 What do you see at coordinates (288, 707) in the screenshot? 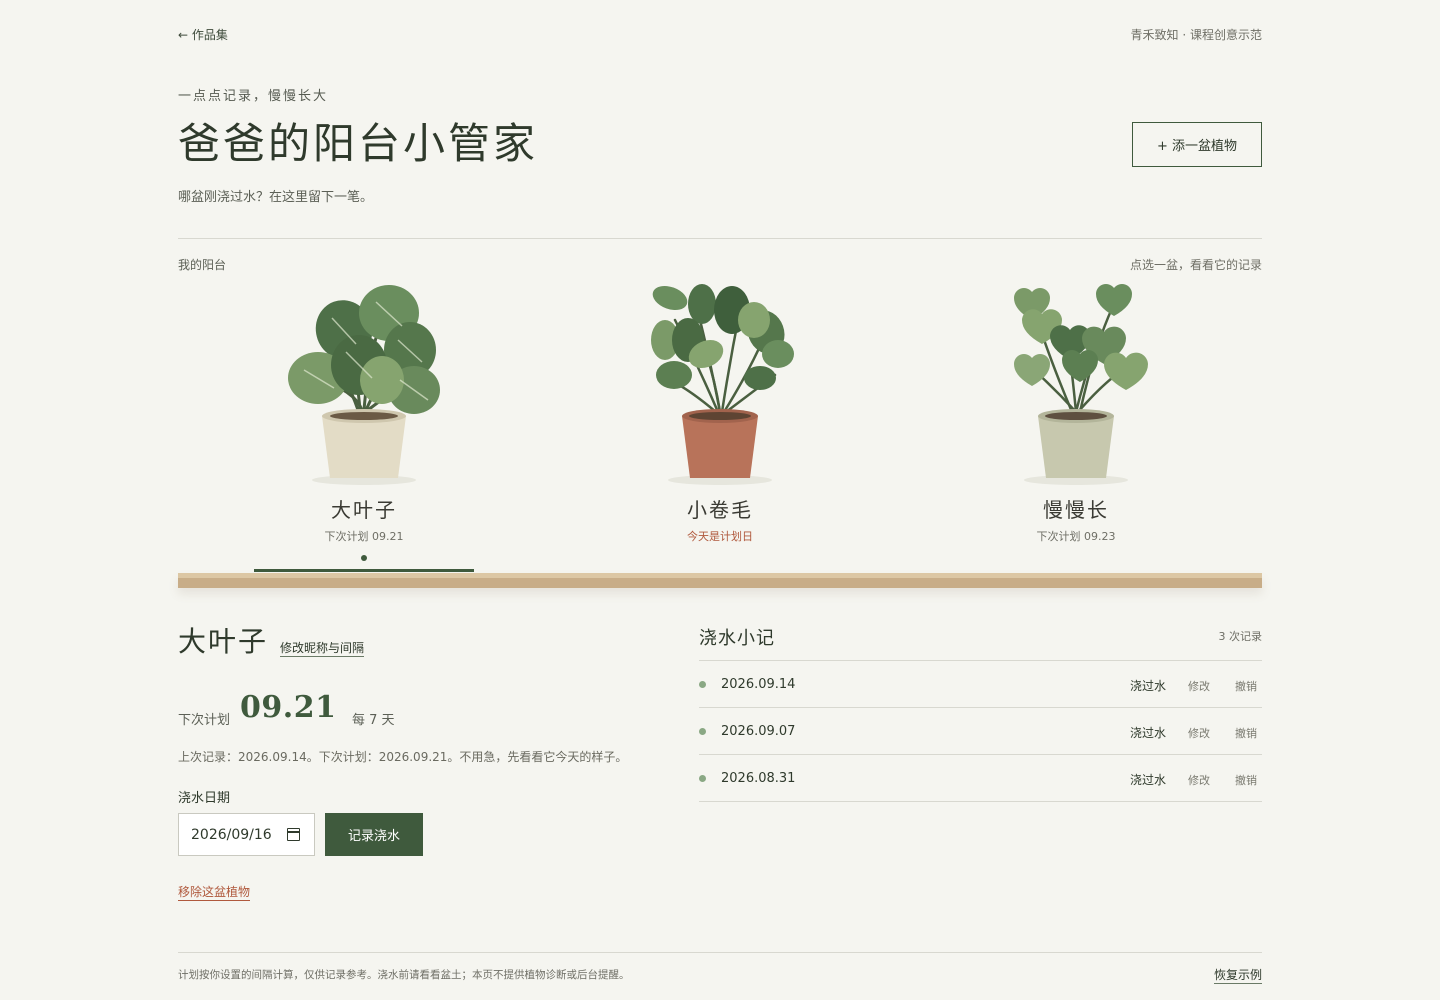
I see `next-plan-date: 09.21` at bounding box center [288, 707].